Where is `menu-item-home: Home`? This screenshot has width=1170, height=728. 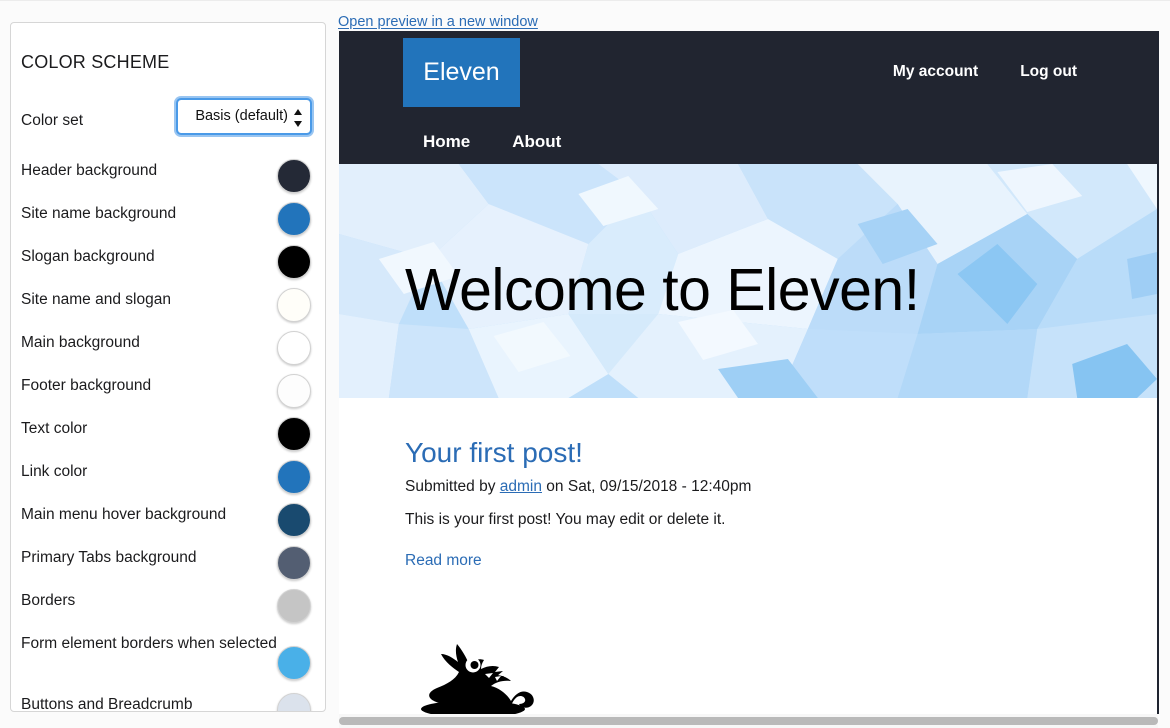 menu-item-home: Home is located at coordinates (446, 142).